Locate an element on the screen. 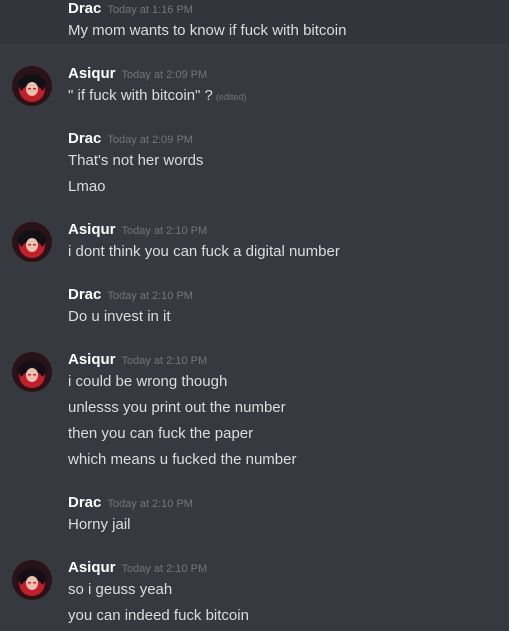 The width and height of the screenshot is (509, 631). message-text: so i geuss yeah is located at coordinates (120, 589).